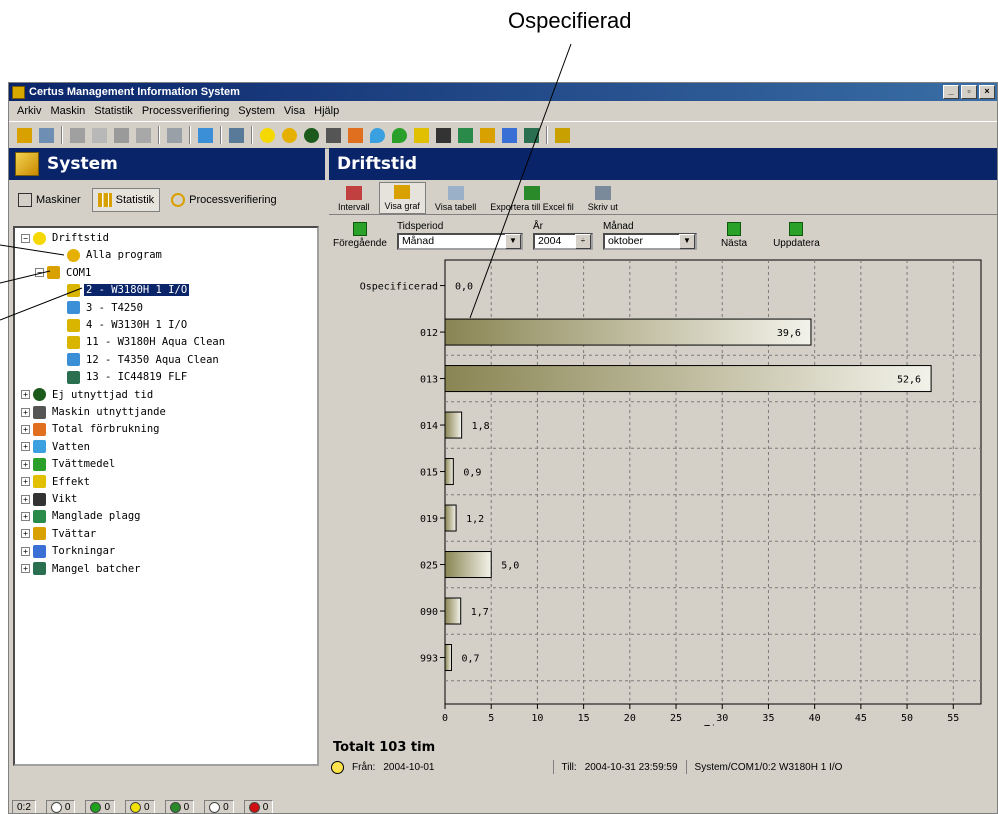 This screenshot has width=998, height=814. What do you see at coordinates (487, 135) in the screenshot?
I see `washes-icon` at bounding box center [487, 135].